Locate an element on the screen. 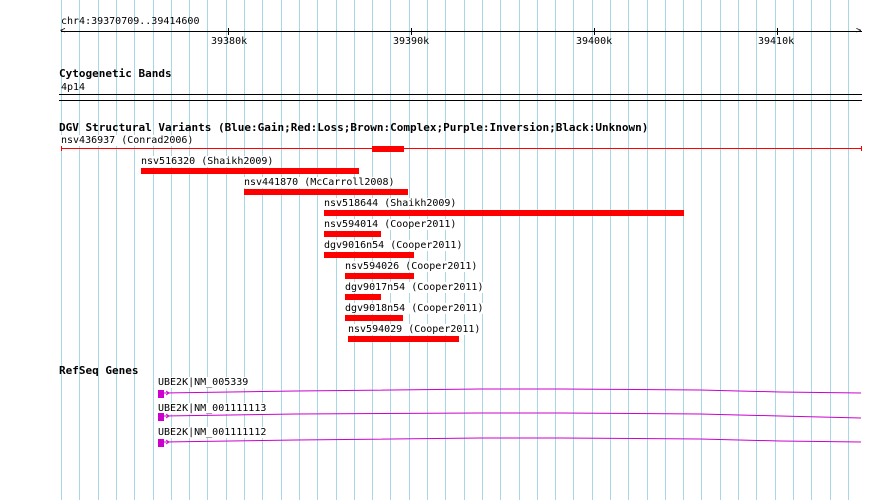 This screenshot has width=890, height=500. ruler-tick-label: 39410k is located at coordinates (776, 41).